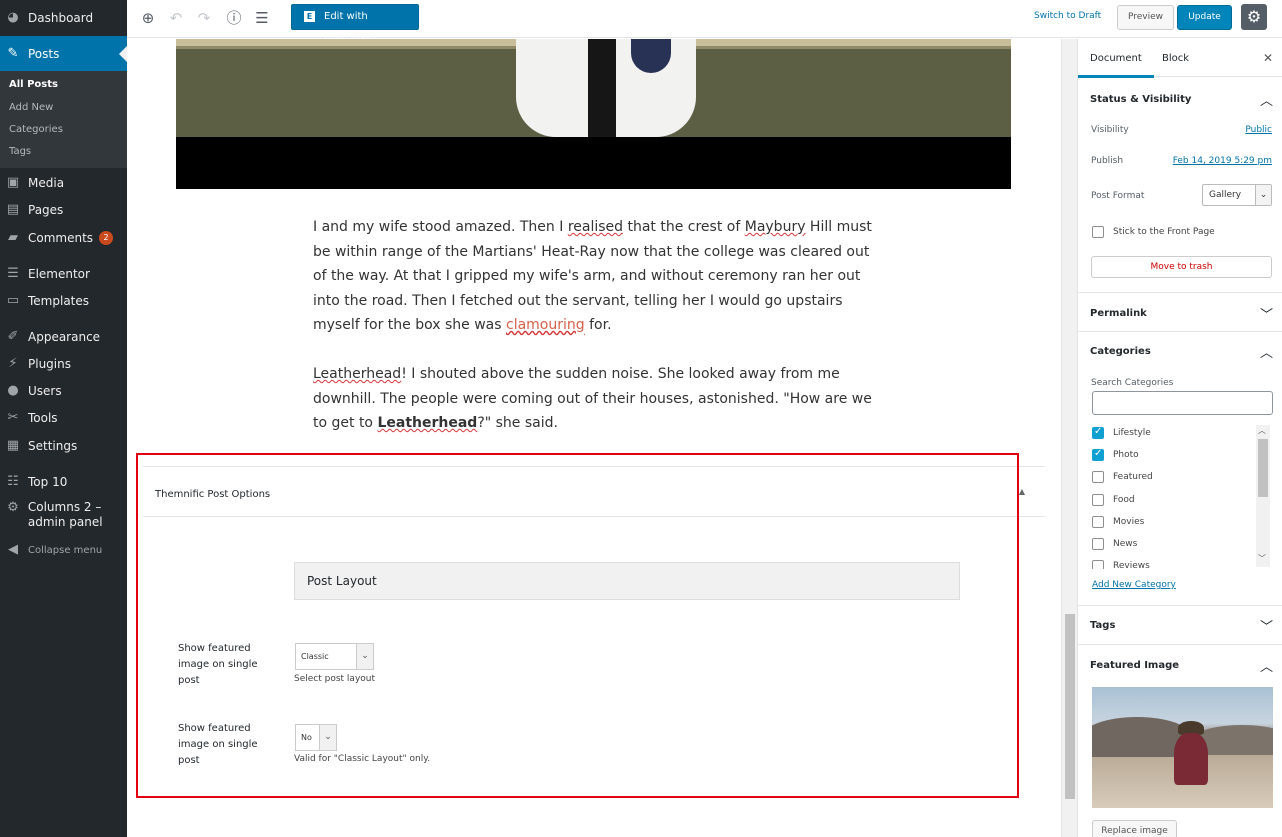 Image resolution: width=1282 pixels, height=837 pixels. Describe the element at coordinates (63, 364) in the screenshot. I see `menu-plugins: ⚡ Plugins` at that location.